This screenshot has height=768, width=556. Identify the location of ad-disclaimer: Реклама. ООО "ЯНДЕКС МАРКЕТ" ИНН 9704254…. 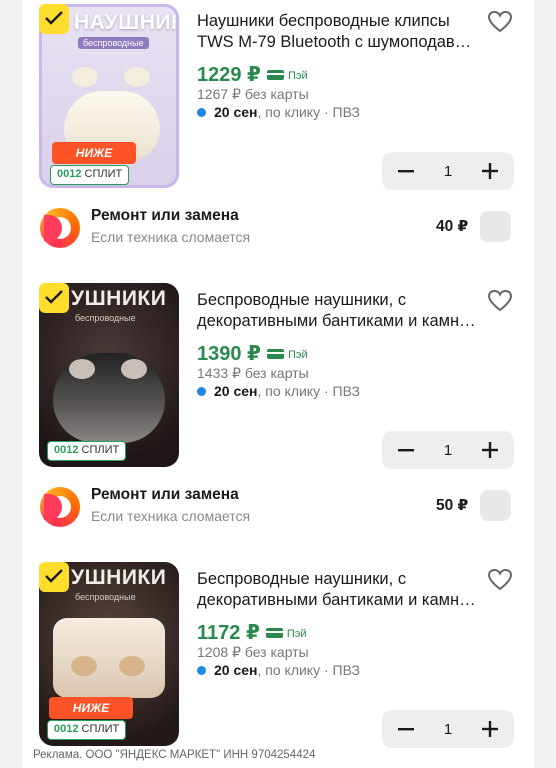
(174, 755).